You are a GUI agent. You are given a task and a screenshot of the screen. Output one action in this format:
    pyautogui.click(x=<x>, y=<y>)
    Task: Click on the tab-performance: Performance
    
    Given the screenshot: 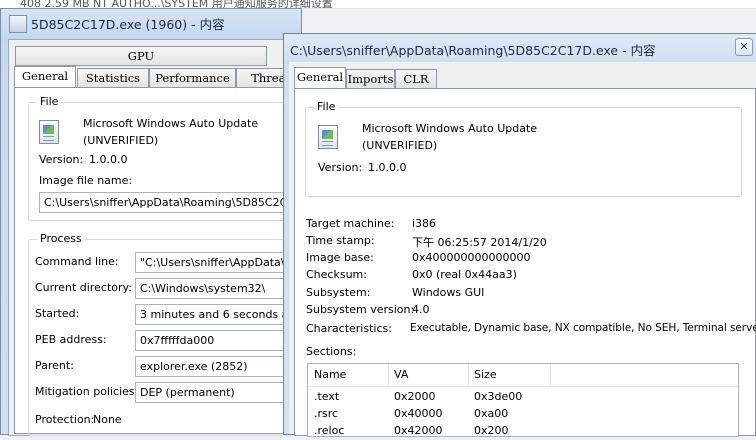 What is the action you would take?
    pyautogui.click(x=192, y=77)
    